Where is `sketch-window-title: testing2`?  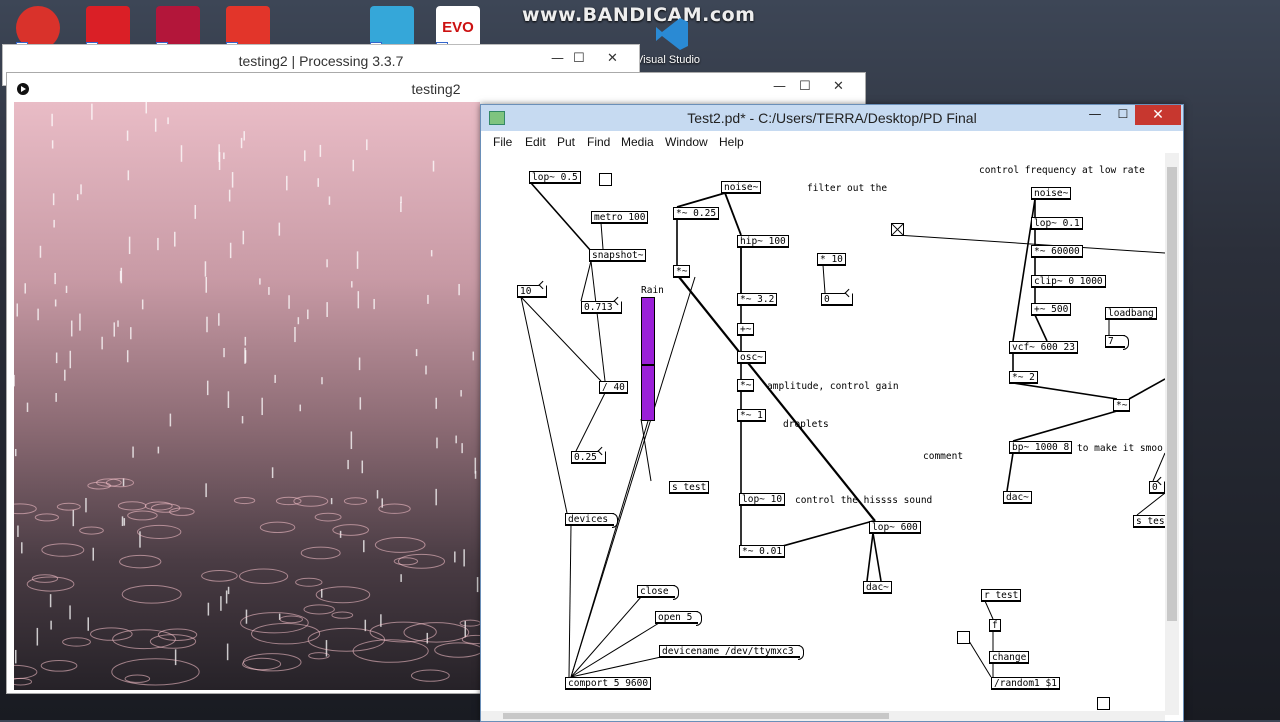 sketch-window-title: testing2 is located at coordinates (436, 89).